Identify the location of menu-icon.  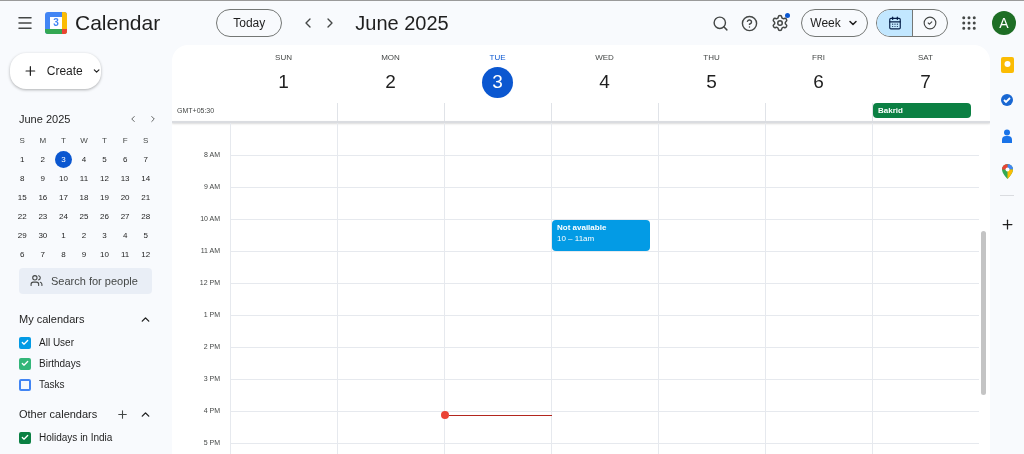
(25, 23).